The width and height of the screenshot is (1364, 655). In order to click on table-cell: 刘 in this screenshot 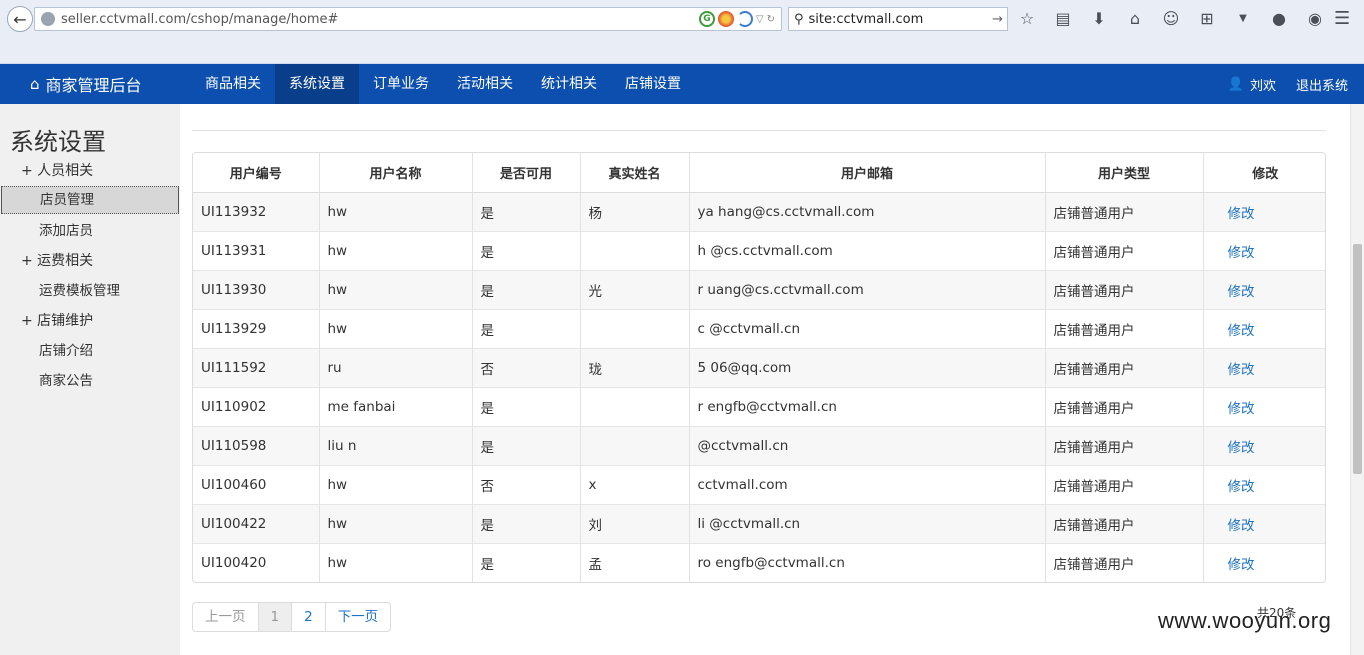, I will do `click(635, 523)`.